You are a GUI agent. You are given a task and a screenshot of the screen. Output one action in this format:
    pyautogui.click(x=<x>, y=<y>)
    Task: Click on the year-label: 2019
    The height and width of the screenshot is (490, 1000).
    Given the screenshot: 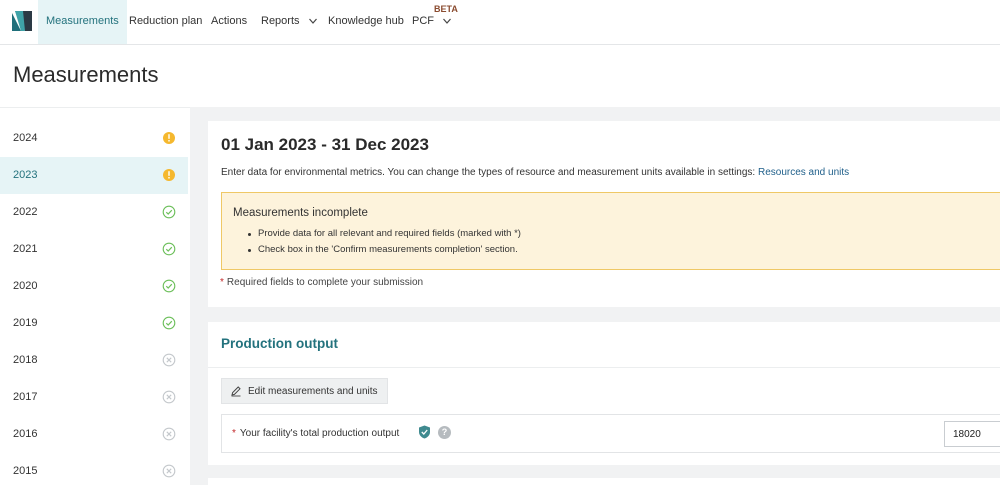 What is the action you would take?
    pyautogui.click(x=25, y=323)
    